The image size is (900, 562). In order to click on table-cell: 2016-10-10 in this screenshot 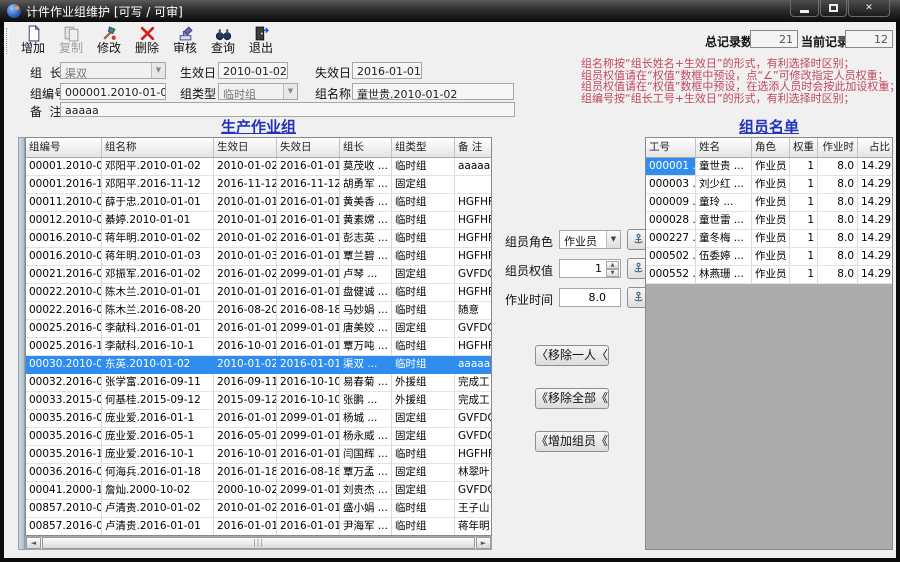, I will do `click(308, 383)`.